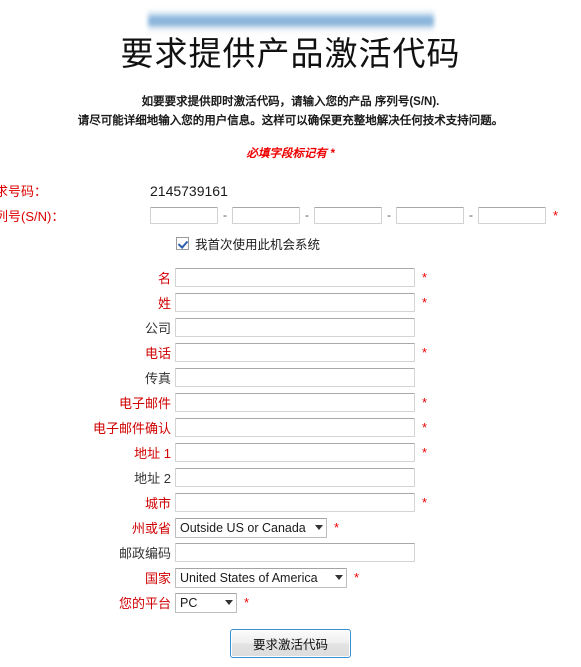 This screenshot has width=581, height=667. I want to click on form-row: 公司, so click(290, 327).